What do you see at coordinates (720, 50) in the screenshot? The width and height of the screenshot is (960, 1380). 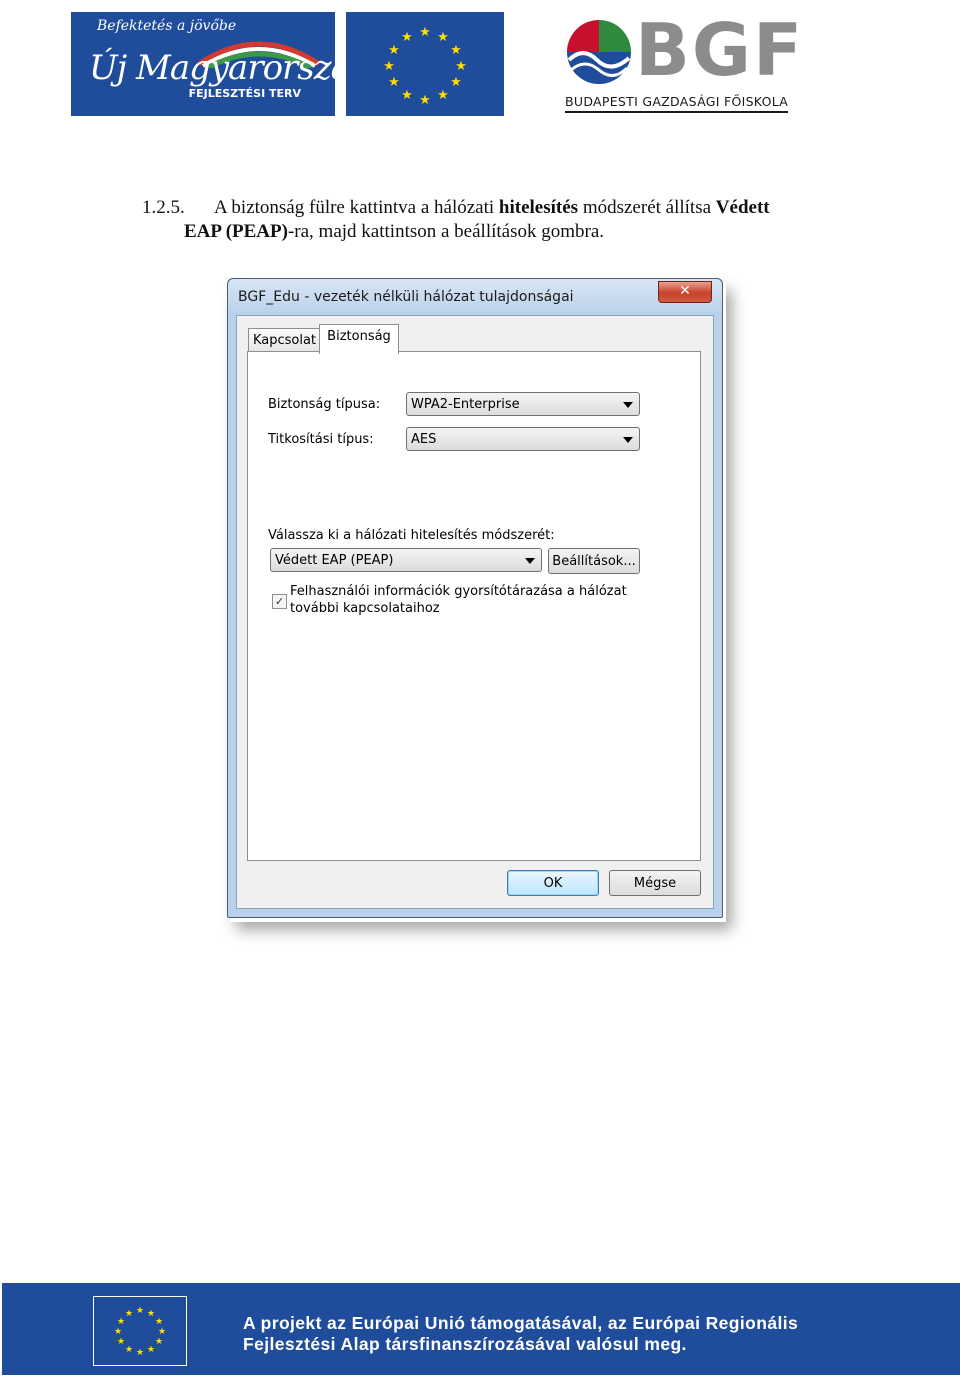 I see `bgf-letters: BGF` at bounding box center [720, 50].